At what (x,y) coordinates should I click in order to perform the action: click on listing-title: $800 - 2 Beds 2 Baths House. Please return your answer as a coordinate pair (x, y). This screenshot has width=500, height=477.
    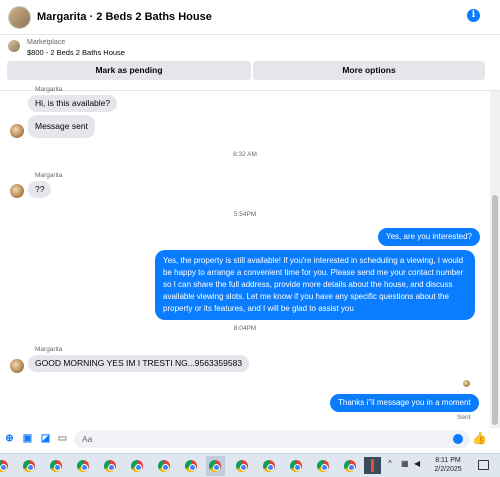
    Looking at the image, I should click on (76, 52).